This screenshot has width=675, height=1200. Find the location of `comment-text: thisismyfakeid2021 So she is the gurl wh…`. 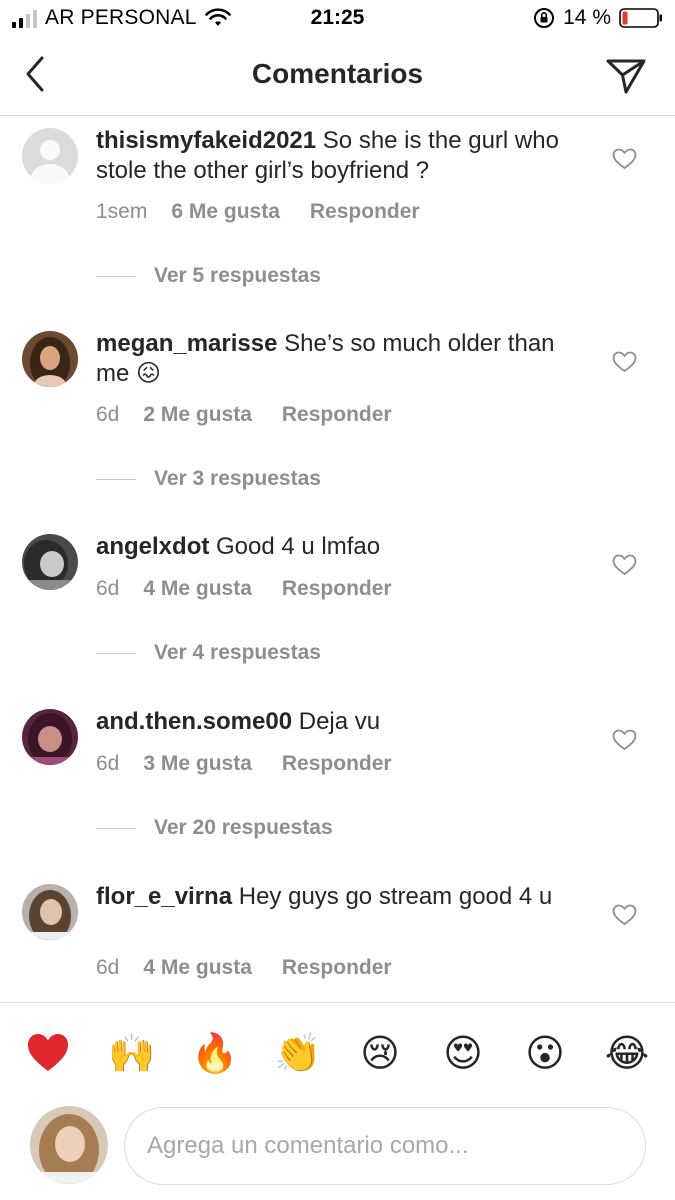

comment-text: thisismyfakeid2021 So she is the gurl wh… is located at coordinates (331, 156).